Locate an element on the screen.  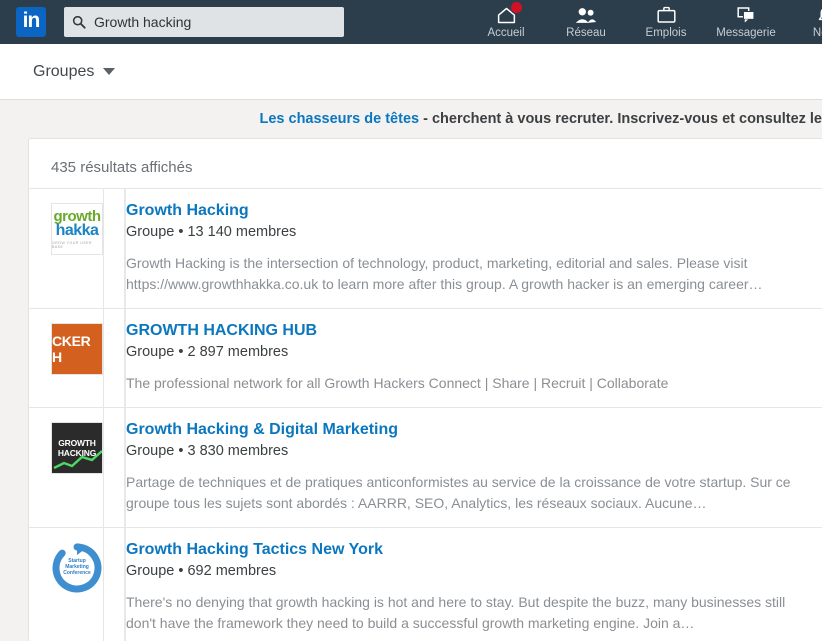
nav-item-notifications: Notifi is located at coordinates (804, 22).